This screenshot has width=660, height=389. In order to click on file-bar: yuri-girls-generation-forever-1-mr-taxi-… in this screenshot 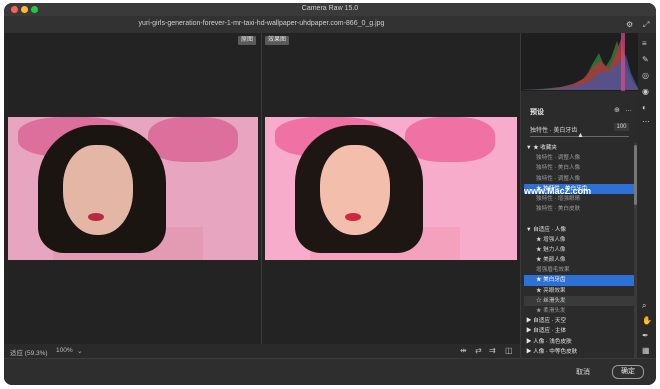, I will do `click(330, 24)`.